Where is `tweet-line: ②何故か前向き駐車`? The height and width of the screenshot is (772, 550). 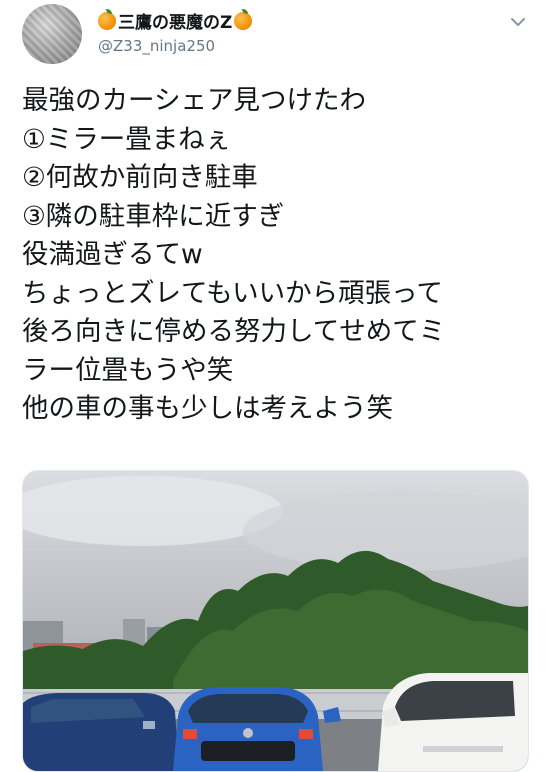
tweet-line: ②何故か前向き駐車 is located at coordinates (140, 177).